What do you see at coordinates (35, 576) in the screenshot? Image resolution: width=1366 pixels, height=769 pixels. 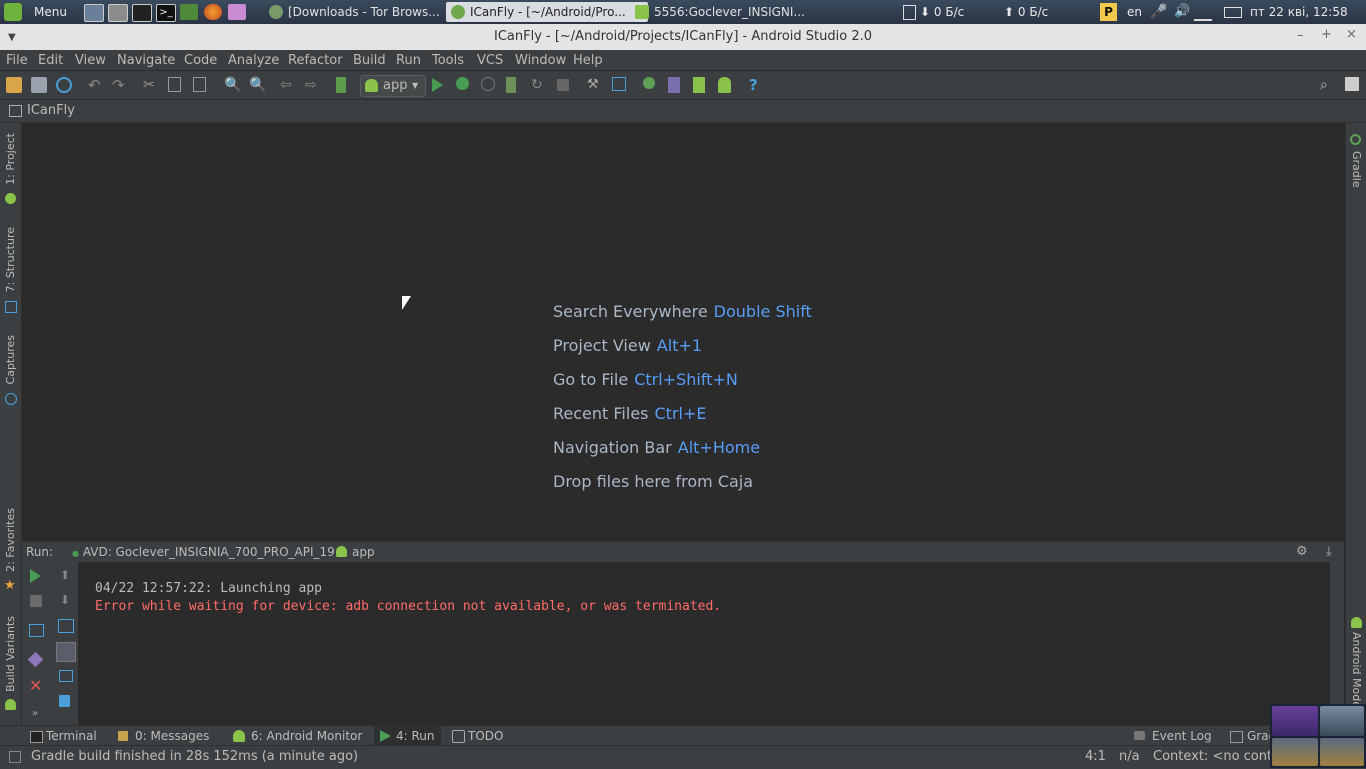 I see `rerun-icon` at bounding box center [35, 576].